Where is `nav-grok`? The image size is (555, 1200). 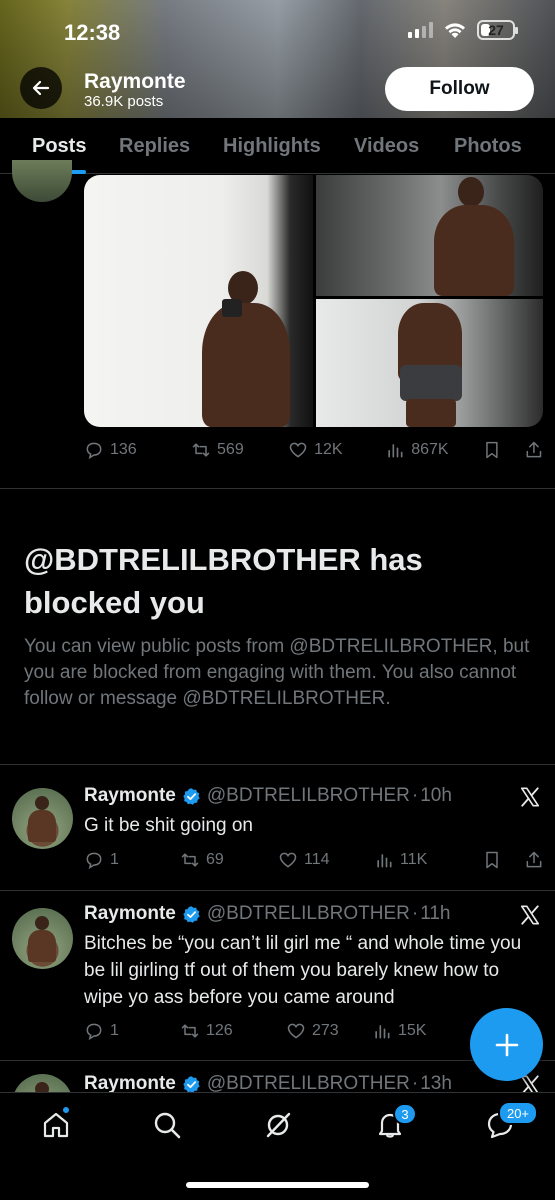
nav-grok is located at coordinates (278, 1125).